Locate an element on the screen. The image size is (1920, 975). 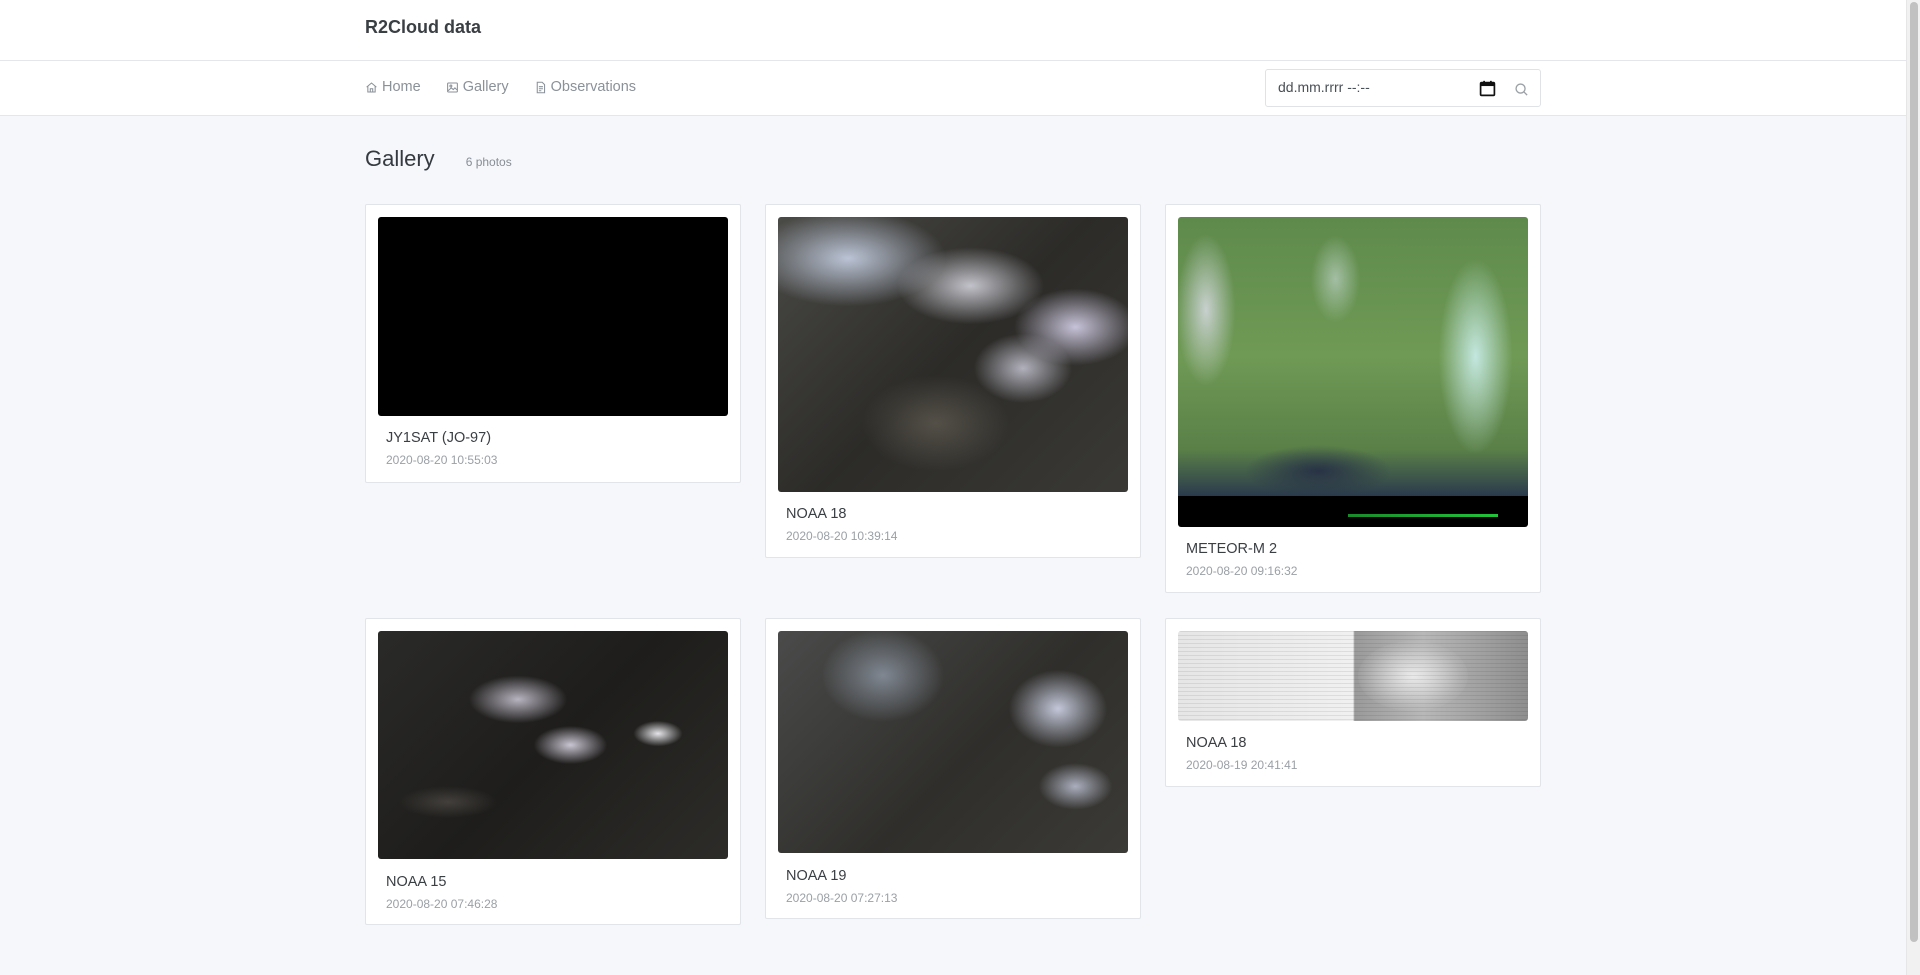
photo-timestamp: 2020-08-20 09:16:32 is located at coordinates (1242, 571).